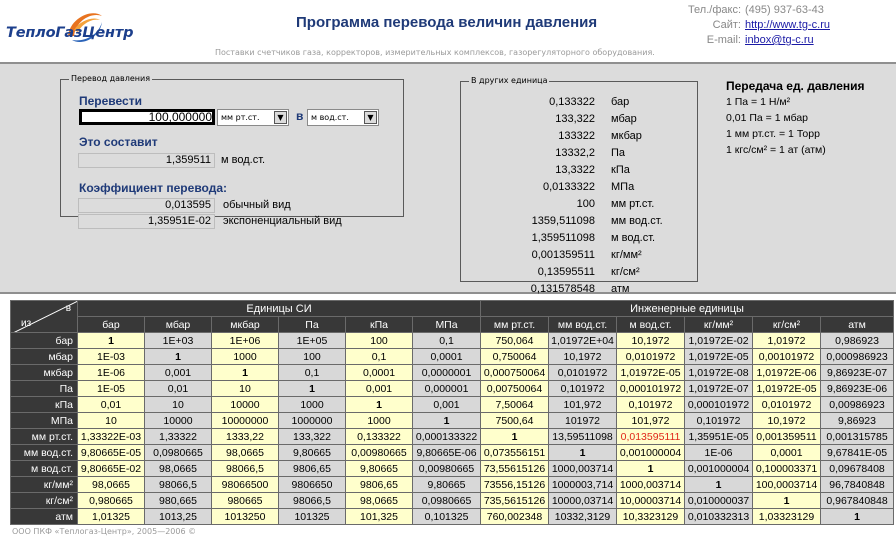 The image size is (896, 542). What do you see at coordinates (651, 516) in the screenshot?
I see `table-cell: 10,3323129` at bounding box center [651, 516].